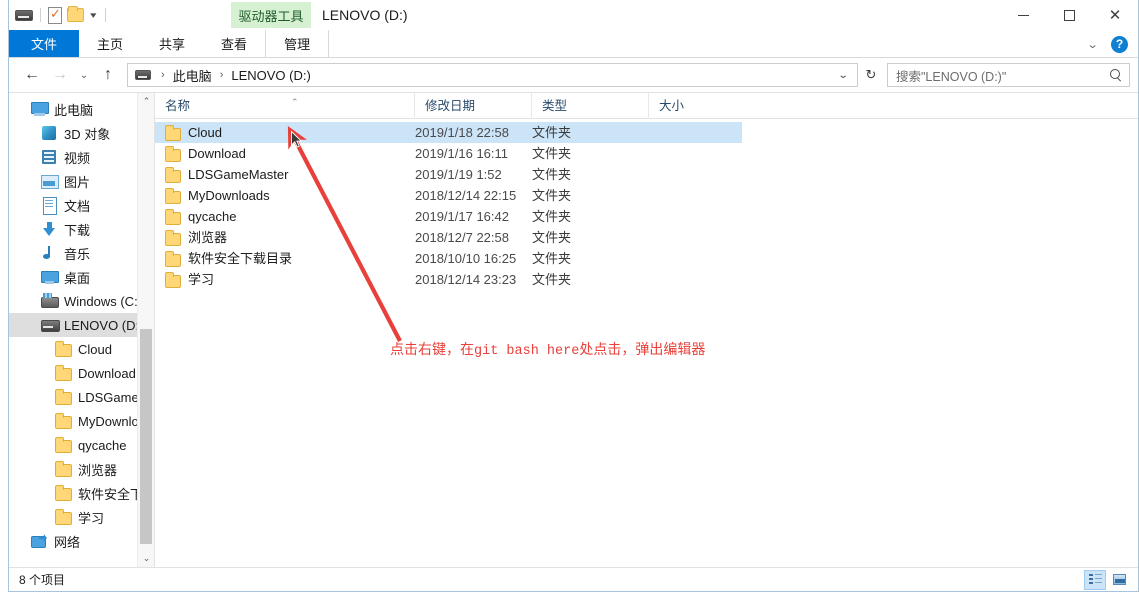  I want to click on nav-item-1: 3D 对象, so click(81, 133).